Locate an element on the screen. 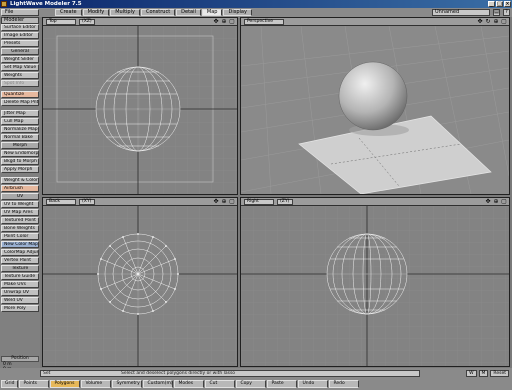  viewport-view-select: Perspective is located at coordinates (264, 22).